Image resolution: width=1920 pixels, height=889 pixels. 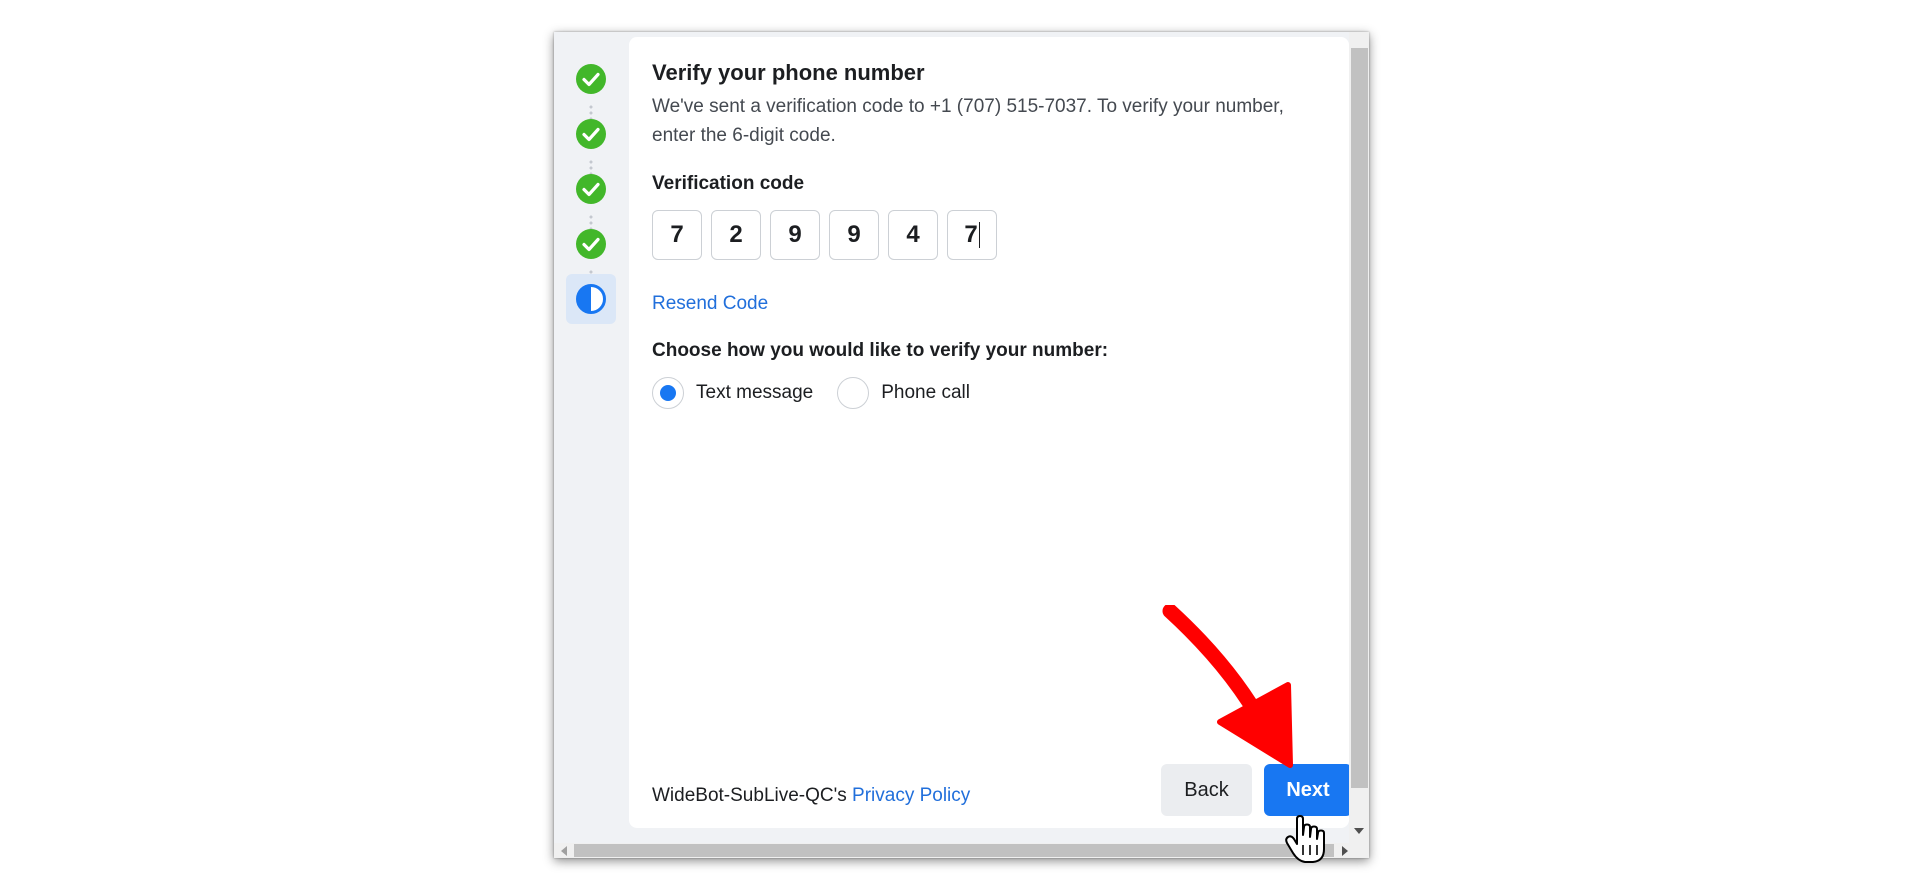 What do you see at coordinates (728, 183) in the screenshot?
I see `verification-code-label: Verification code` at bounding box center [728, 183].